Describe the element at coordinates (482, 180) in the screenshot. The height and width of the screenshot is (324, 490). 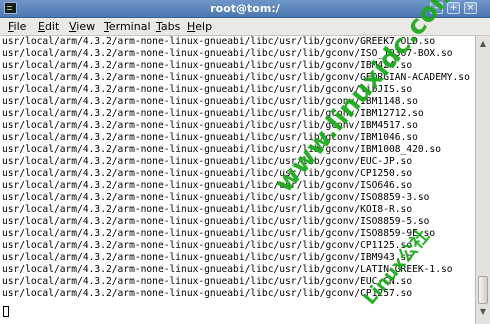
I see `vertical-scrollbar: ▲ ▼` at that location.